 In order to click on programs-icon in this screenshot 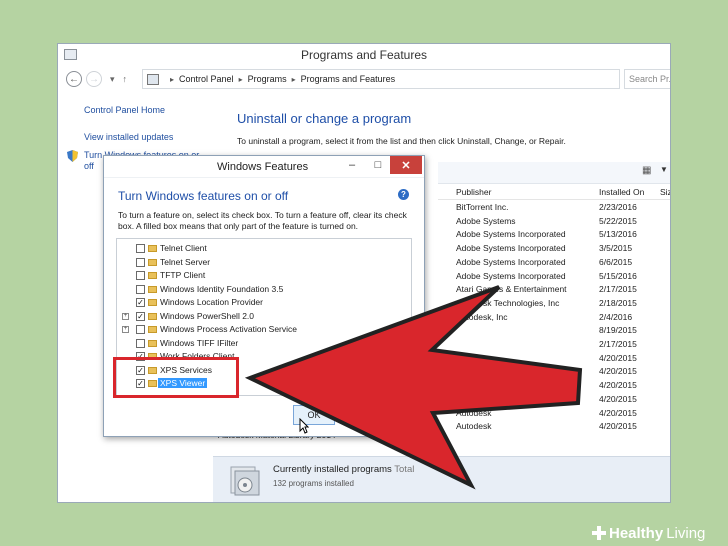, I will do `click(245, 481)`.